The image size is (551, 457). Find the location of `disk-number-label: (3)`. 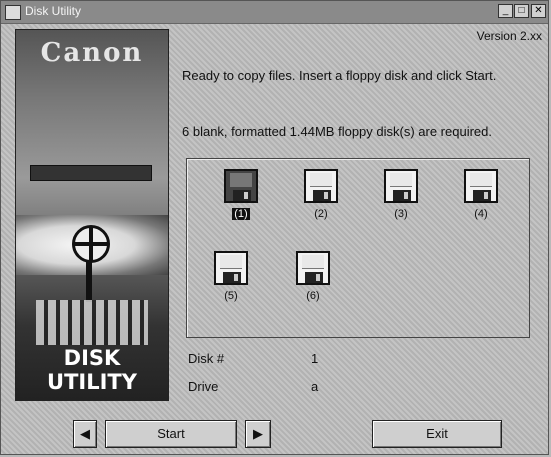

disk-number-label: (3) is located at coordinates (401, 214).